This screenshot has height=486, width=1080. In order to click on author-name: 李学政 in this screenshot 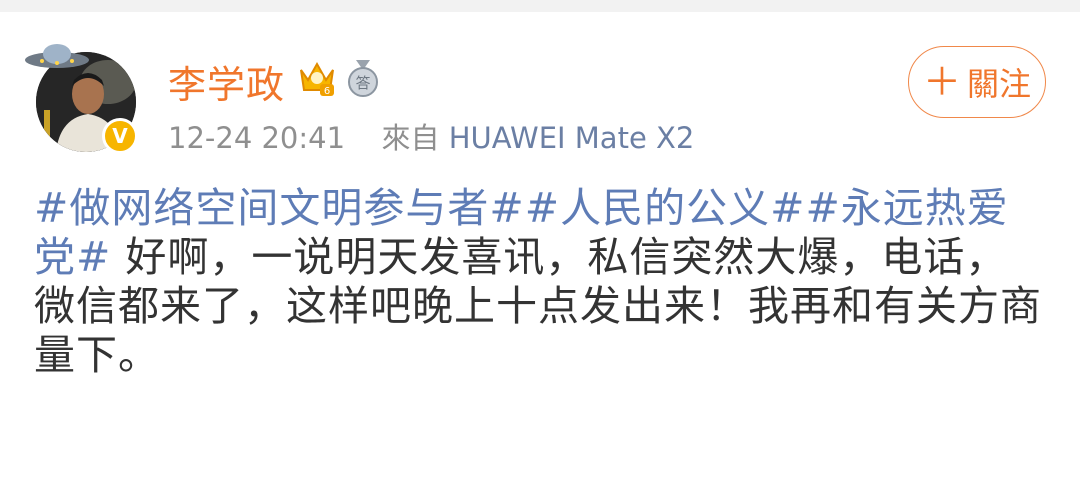, I will do `click(226, 81)`.